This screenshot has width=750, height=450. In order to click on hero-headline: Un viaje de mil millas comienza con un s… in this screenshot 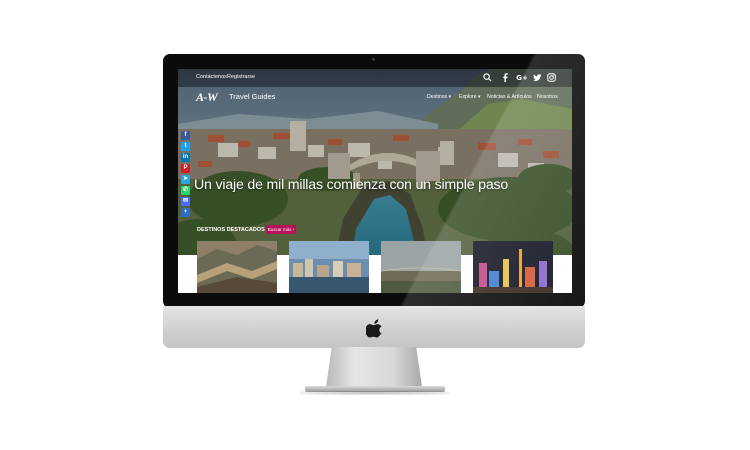, I will do `click(351, 185)`.